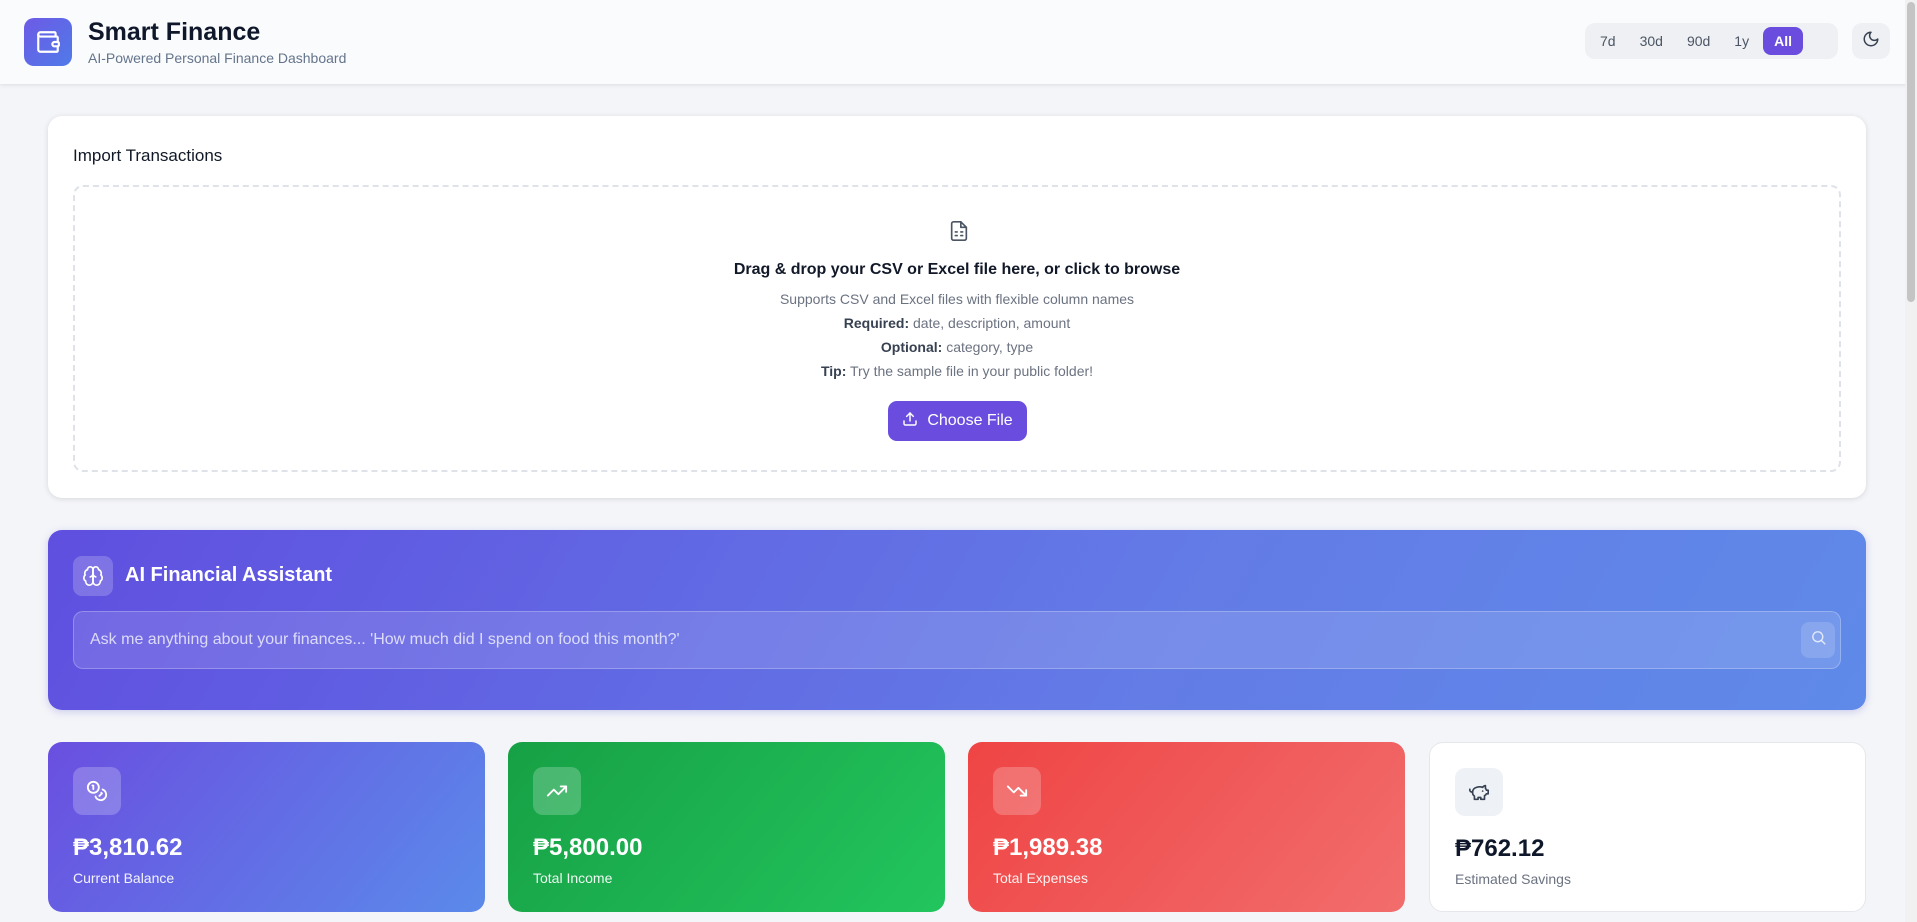 This screenshot has height=922, width=1917. What do you see at coordinates (992, 323) in the screenshot?
I see `required-value: date, description, amount` at bounding box center [992, 323].